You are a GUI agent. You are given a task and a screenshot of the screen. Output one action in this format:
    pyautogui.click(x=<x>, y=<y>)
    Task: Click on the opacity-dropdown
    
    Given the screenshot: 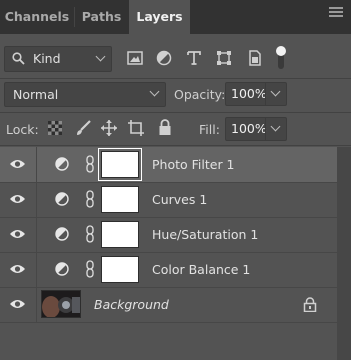 What is the action you would take?
    pyautogui.click(x=275, y=94)
    